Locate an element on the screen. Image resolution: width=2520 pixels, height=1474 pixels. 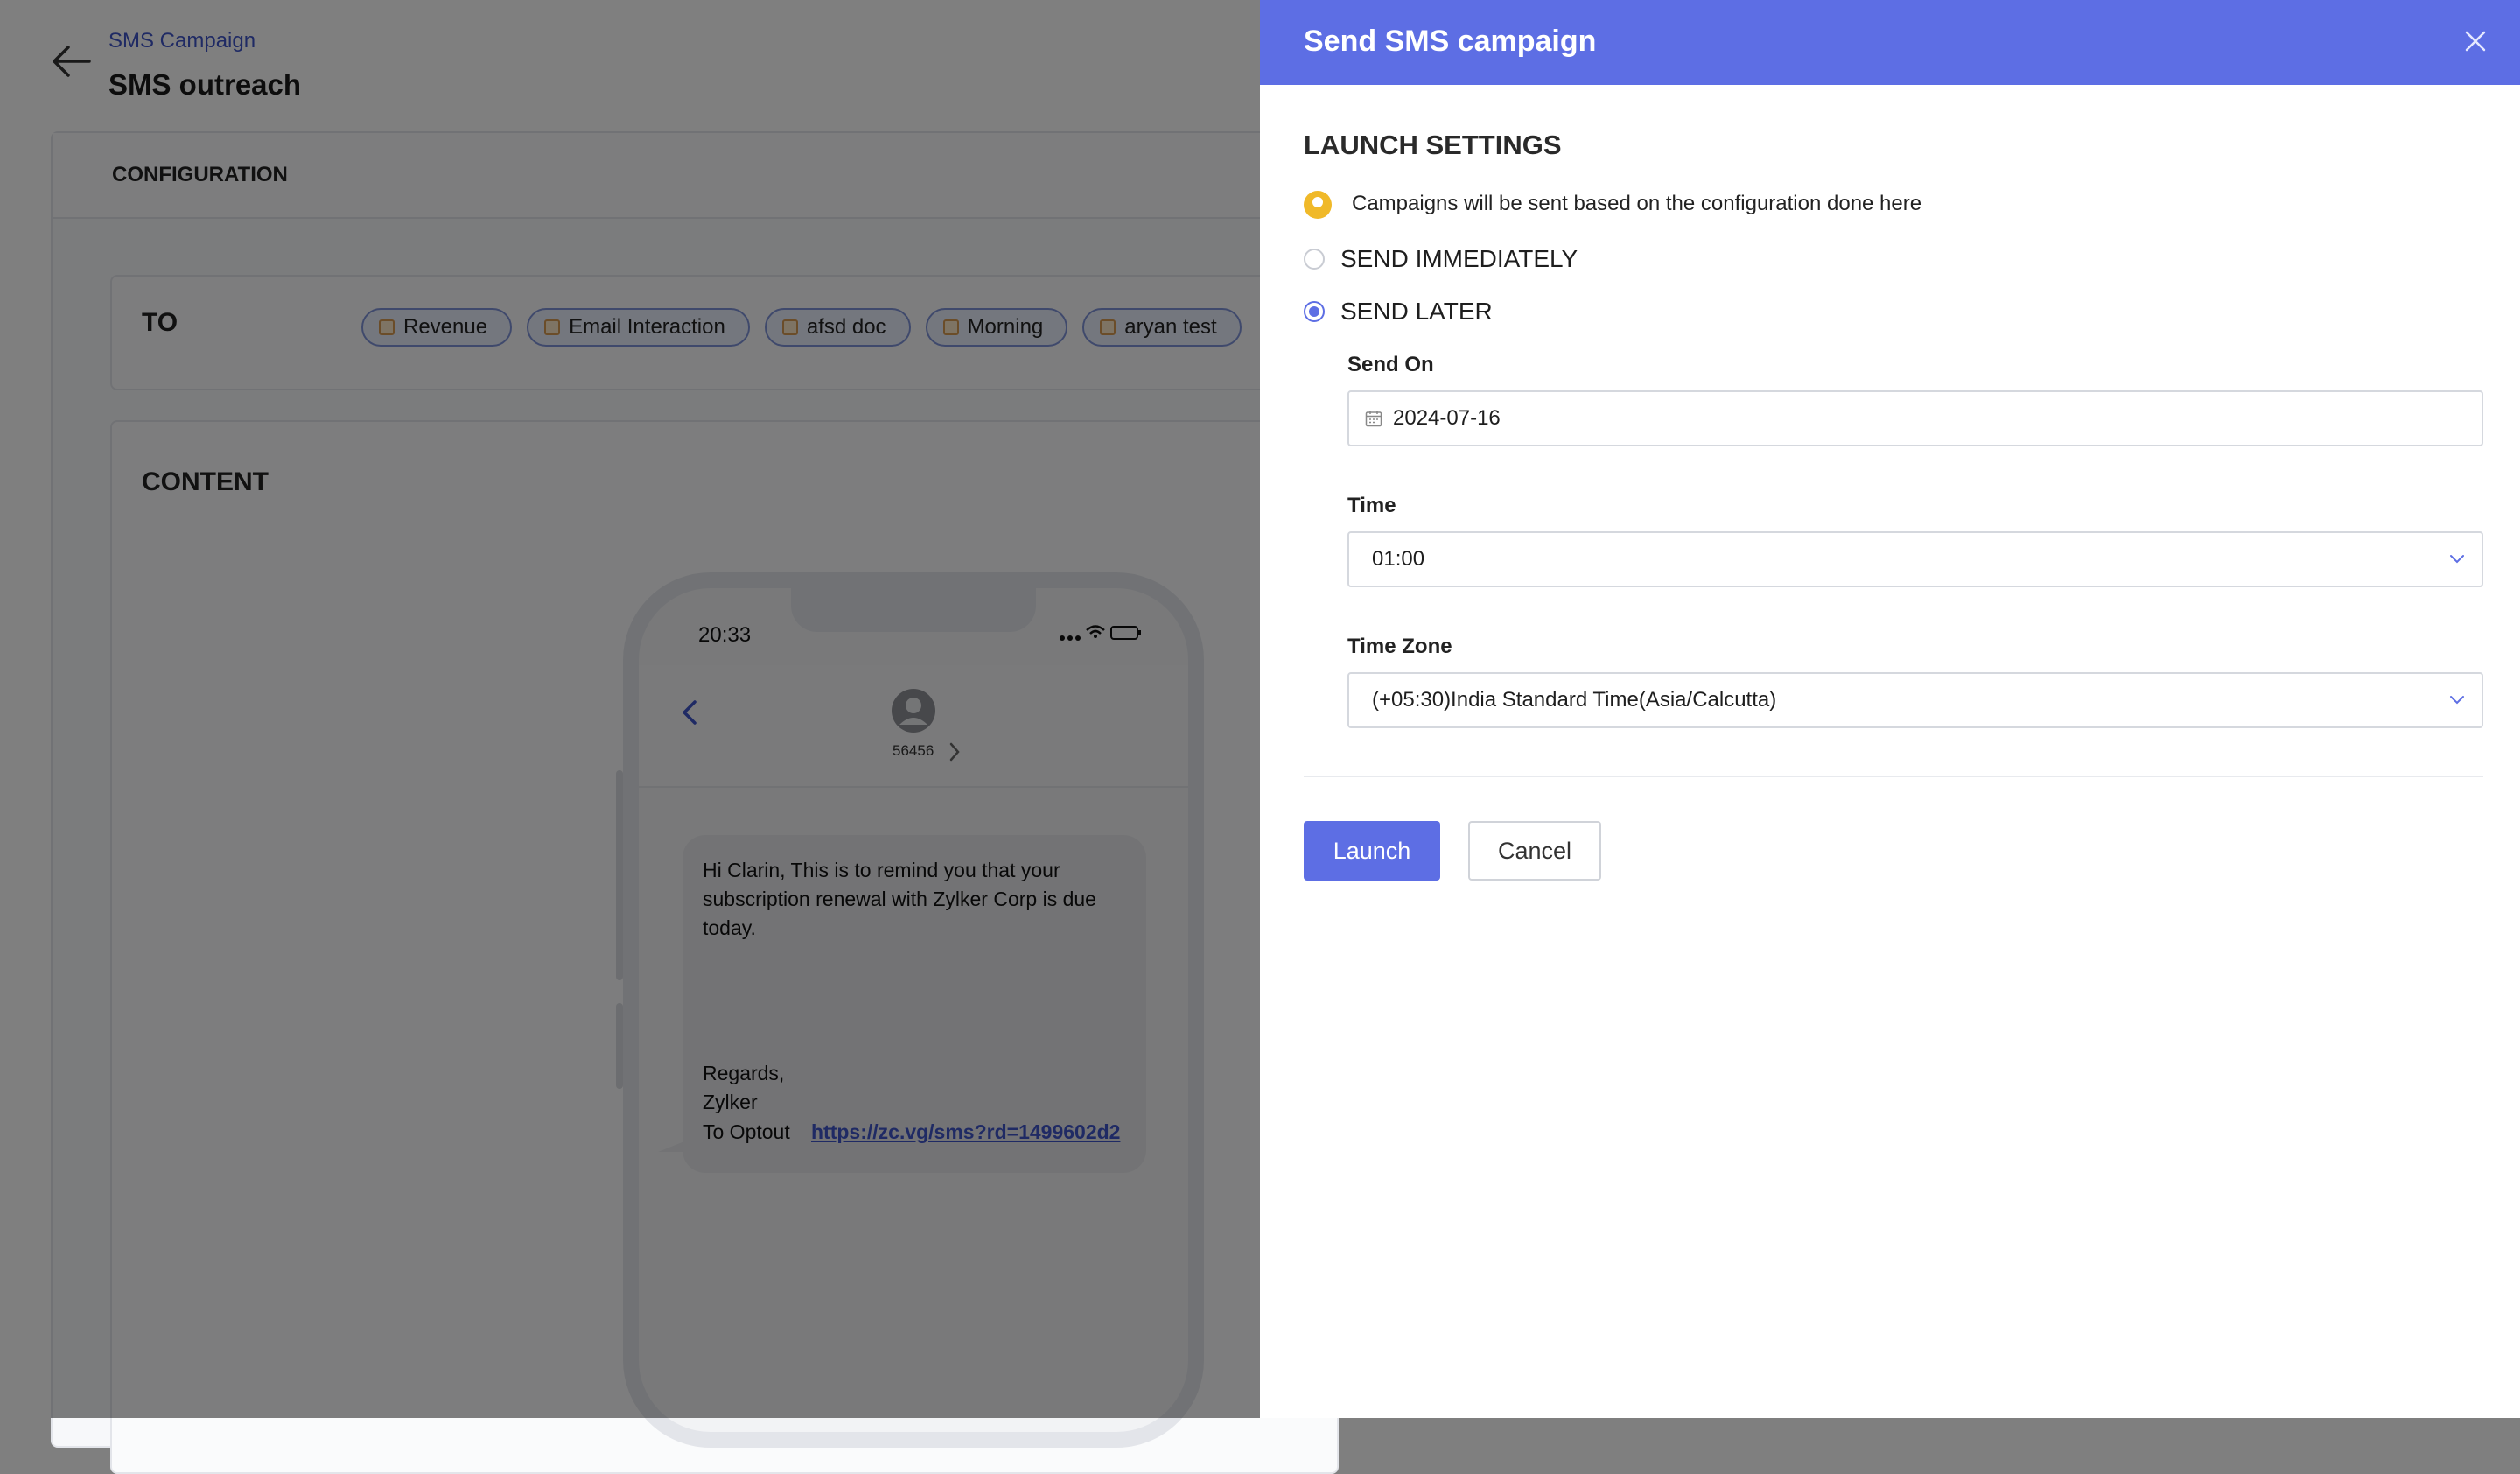
send-later-option: SEND LATER is located at coordinates (1398, 312).